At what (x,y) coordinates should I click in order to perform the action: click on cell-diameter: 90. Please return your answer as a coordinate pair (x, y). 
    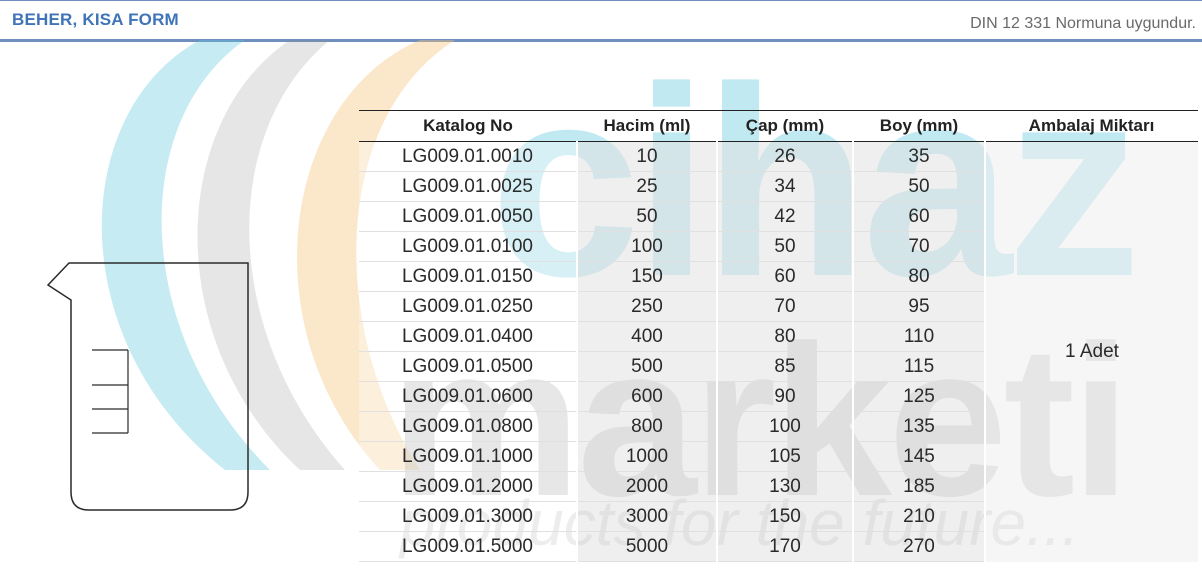
    Looking at the image, I should click on (785, 396).